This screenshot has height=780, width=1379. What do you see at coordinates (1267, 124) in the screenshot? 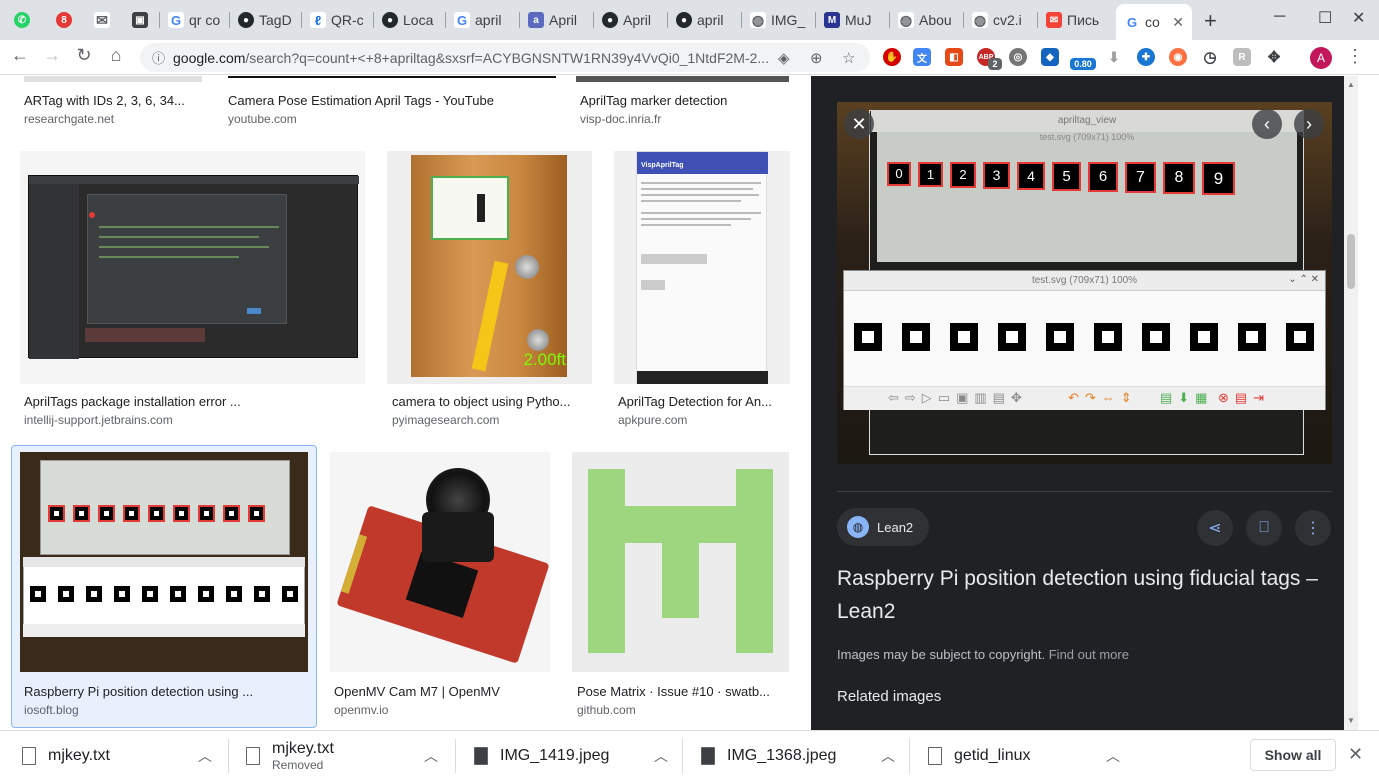
I see `previous-image-button: ‹` at bounding box center [1267, 124].